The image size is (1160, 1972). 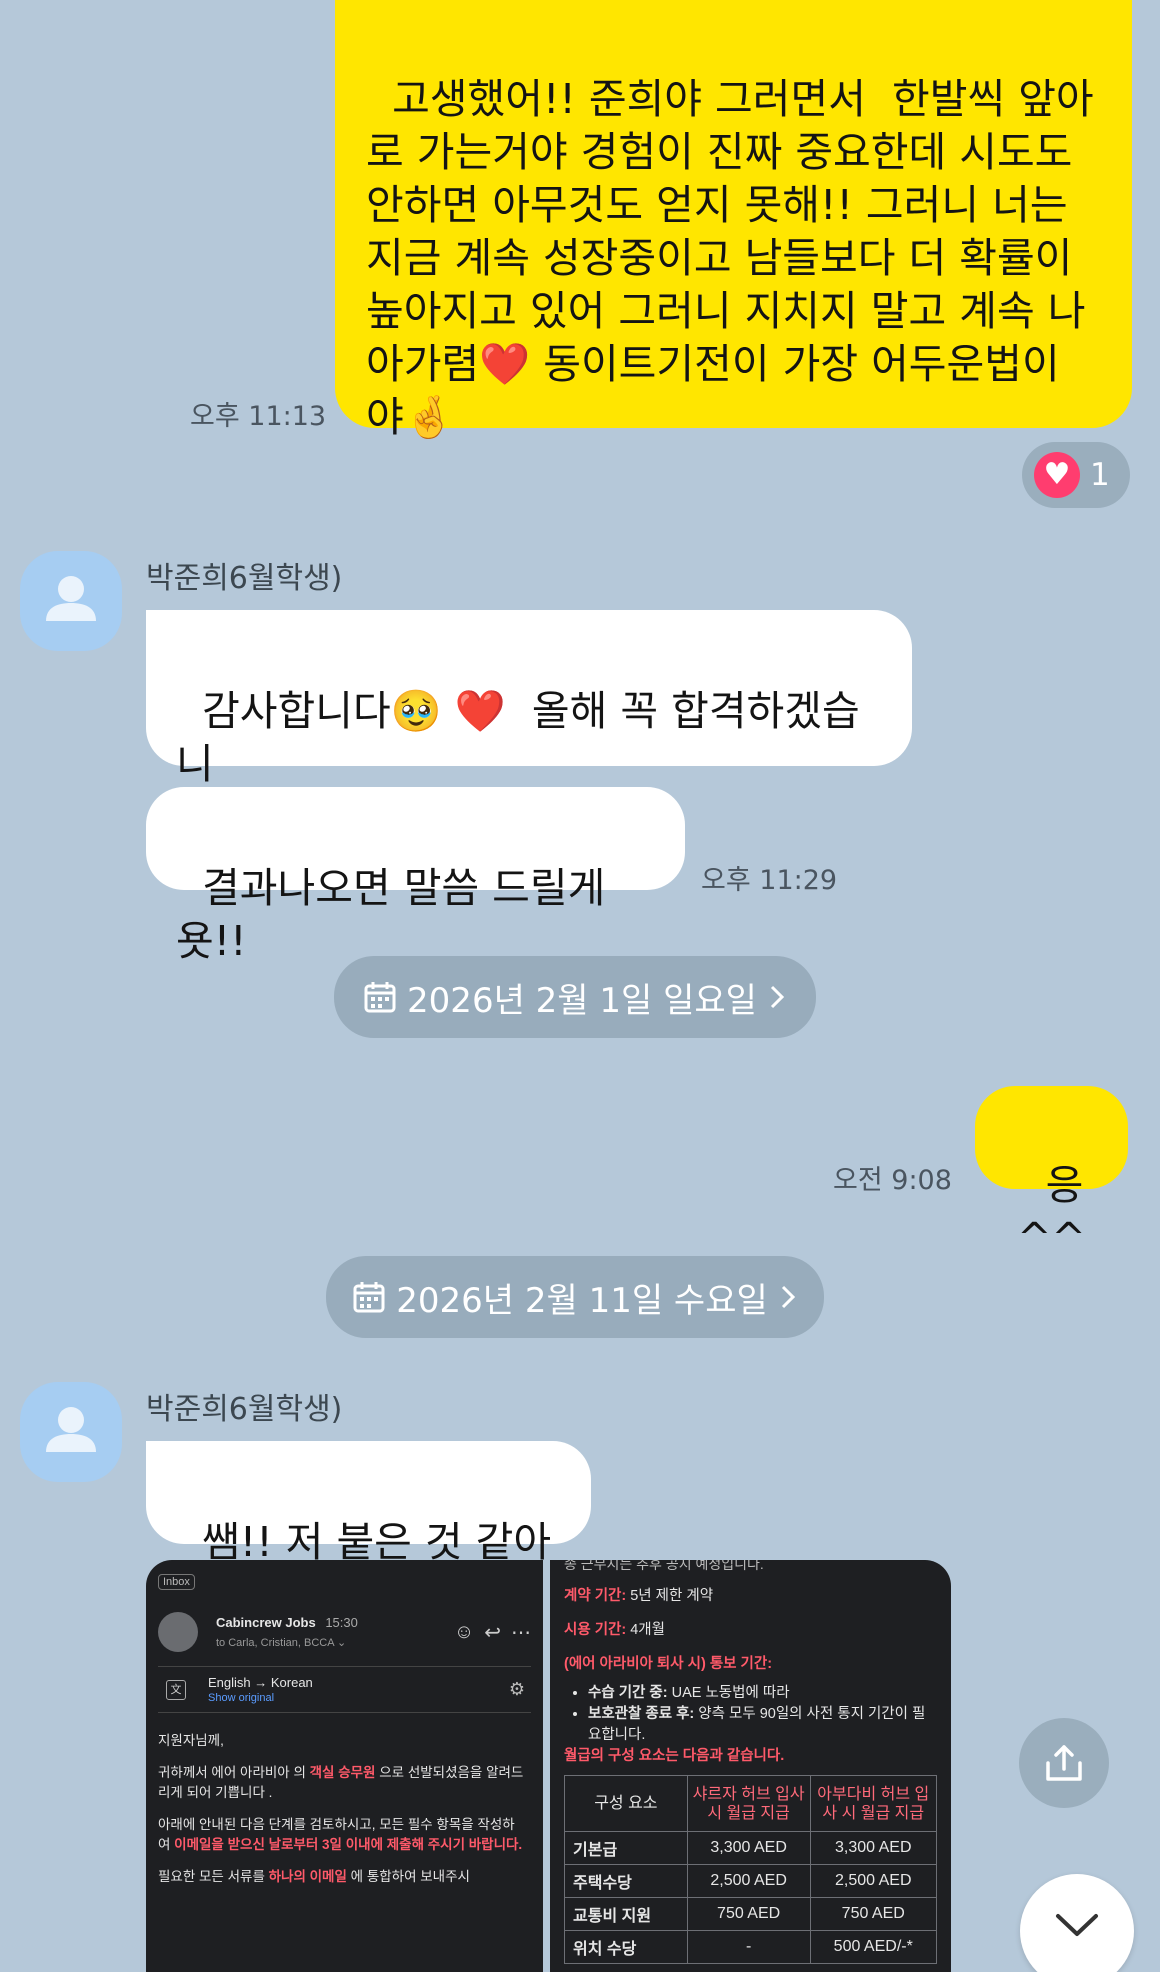 What do you see at coordinates (176, 1689) in the screenshot?
I see `translate-icon: 文` at bounding box center [176, 1689].